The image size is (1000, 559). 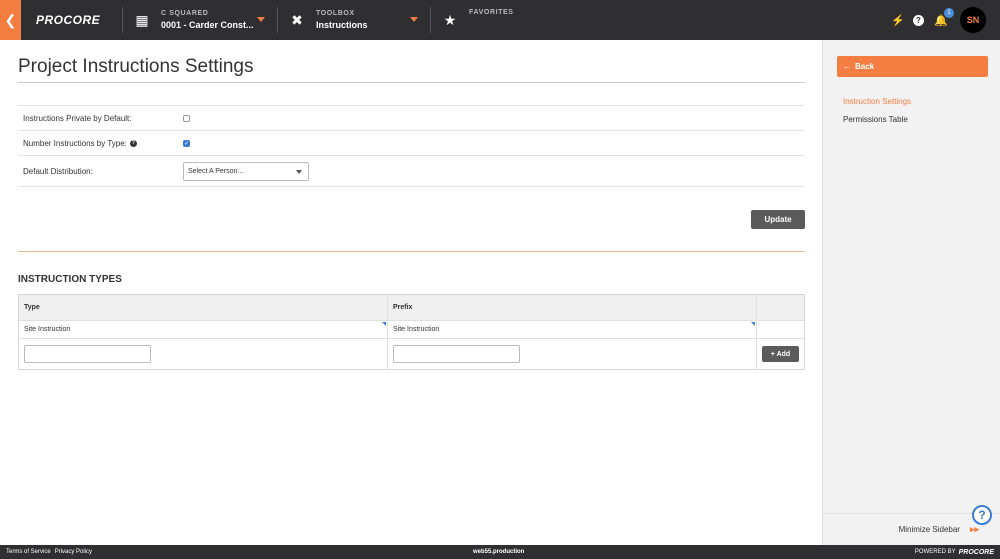 I want to click on table-header-row: Type Prefix, so click(x=411, y=308).